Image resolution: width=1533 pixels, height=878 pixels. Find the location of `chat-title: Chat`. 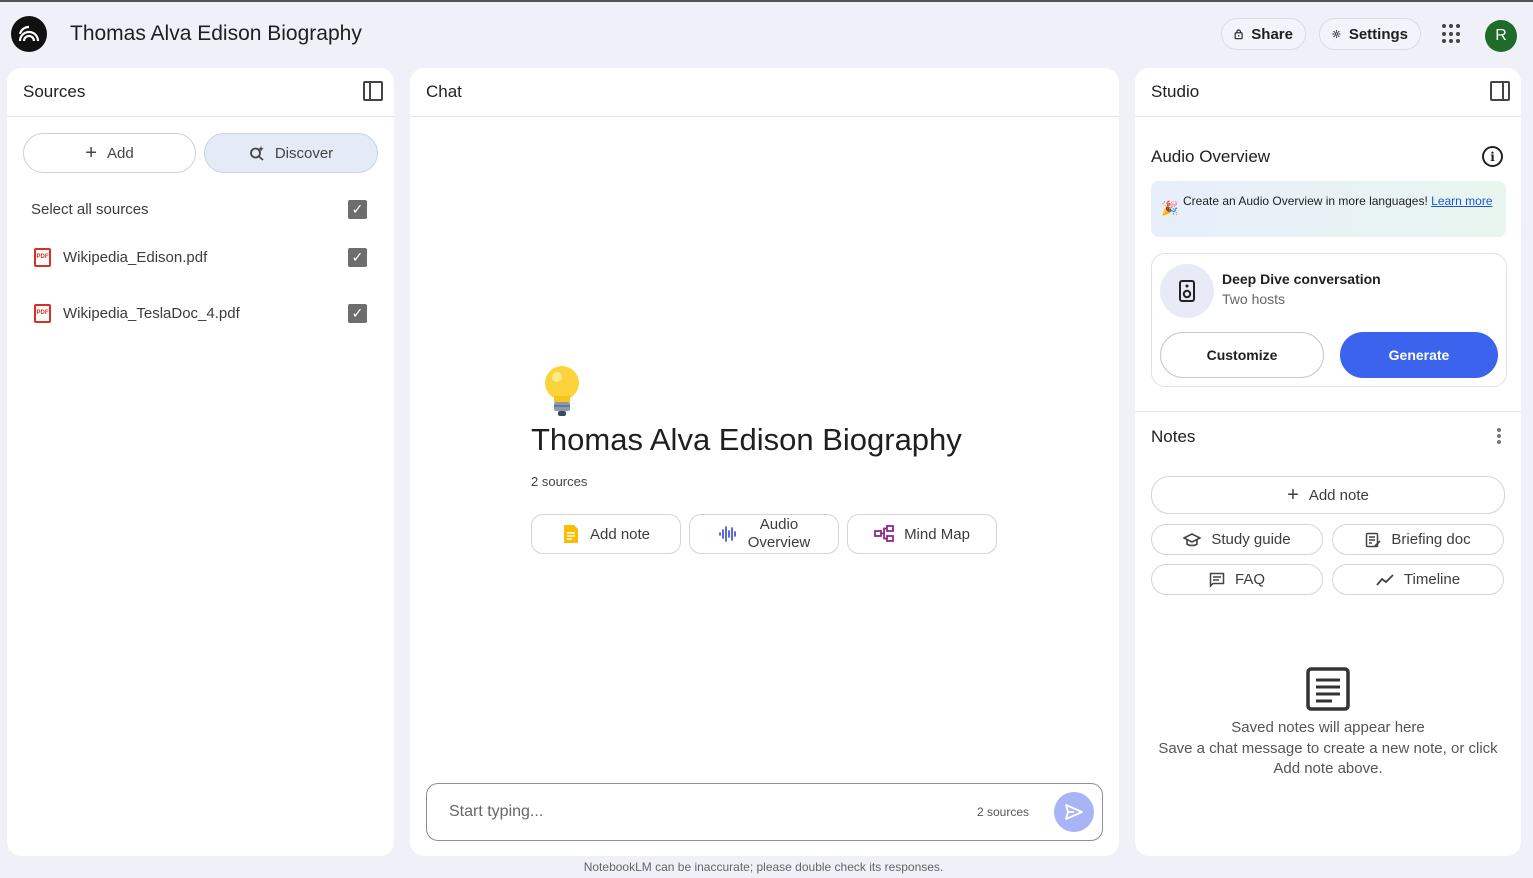

chat-title: Chat is located at coordinates (444, 91).